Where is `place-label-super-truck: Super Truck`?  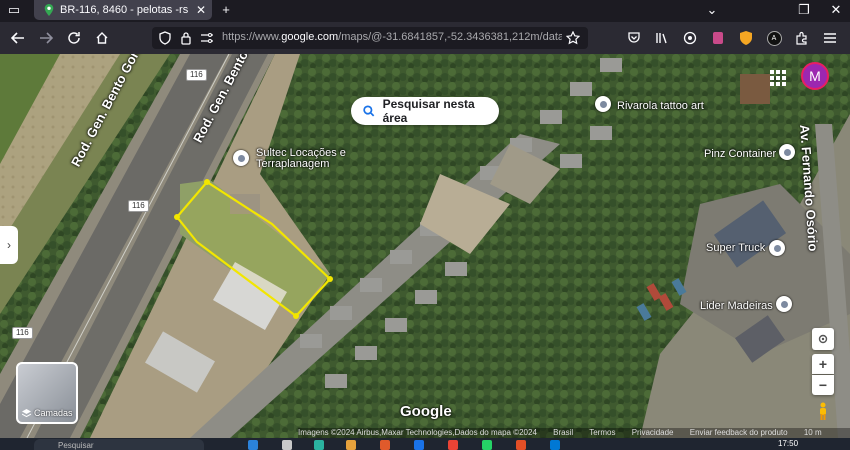
place-label-super-truck: Super Truck is located at coordinates (735, 248).